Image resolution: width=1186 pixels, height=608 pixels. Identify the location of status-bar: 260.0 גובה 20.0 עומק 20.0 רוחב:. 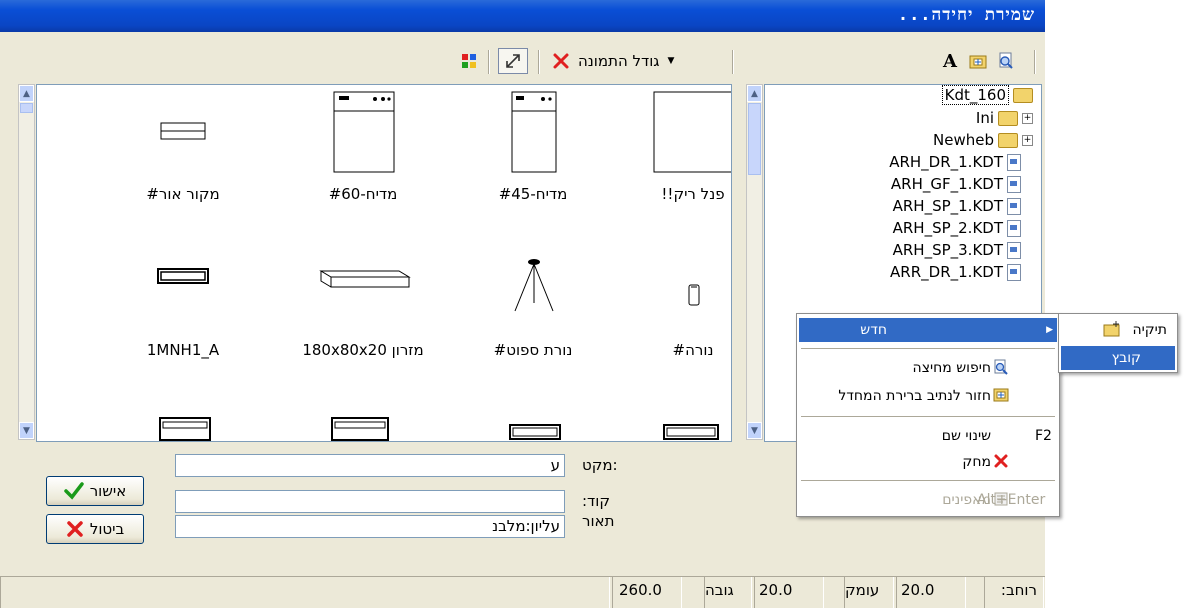
(522, 592).